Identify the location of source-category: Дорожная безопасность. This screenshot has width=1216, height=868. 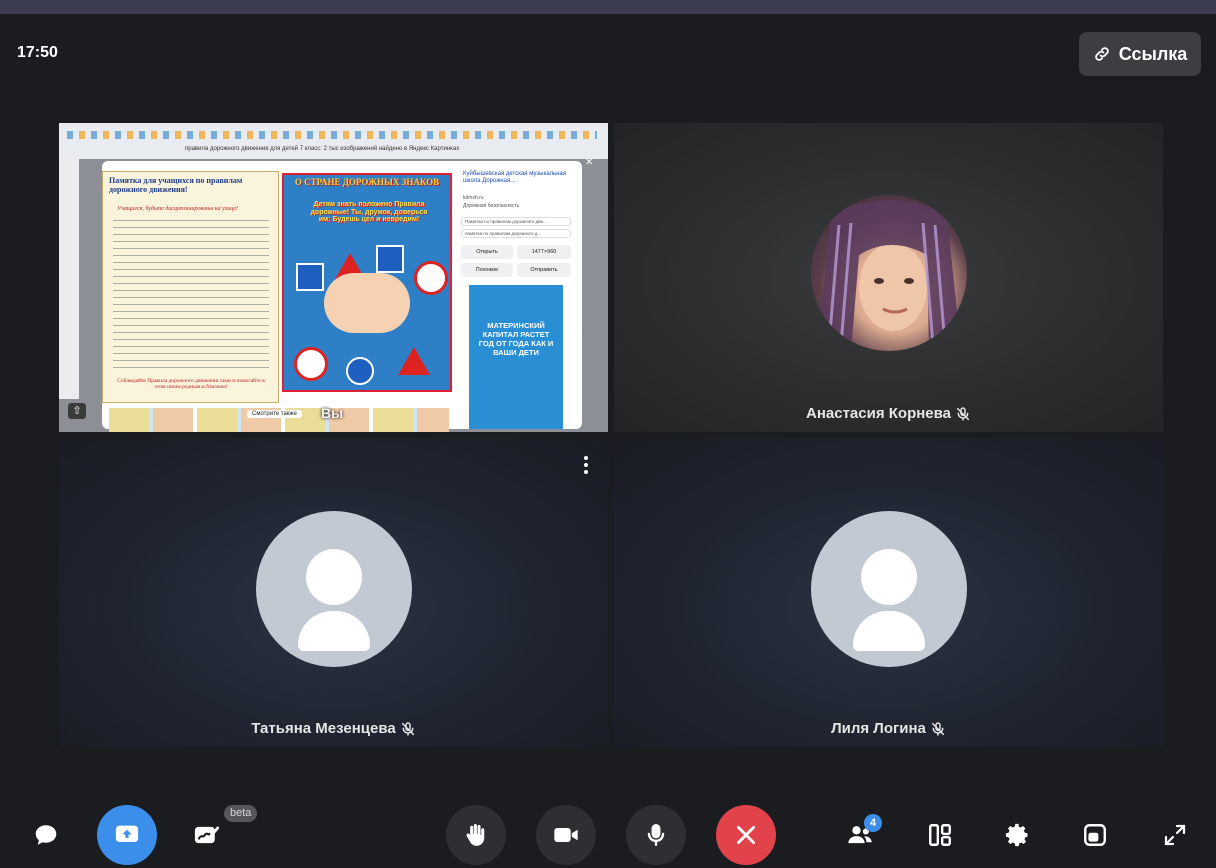
(491, 206).